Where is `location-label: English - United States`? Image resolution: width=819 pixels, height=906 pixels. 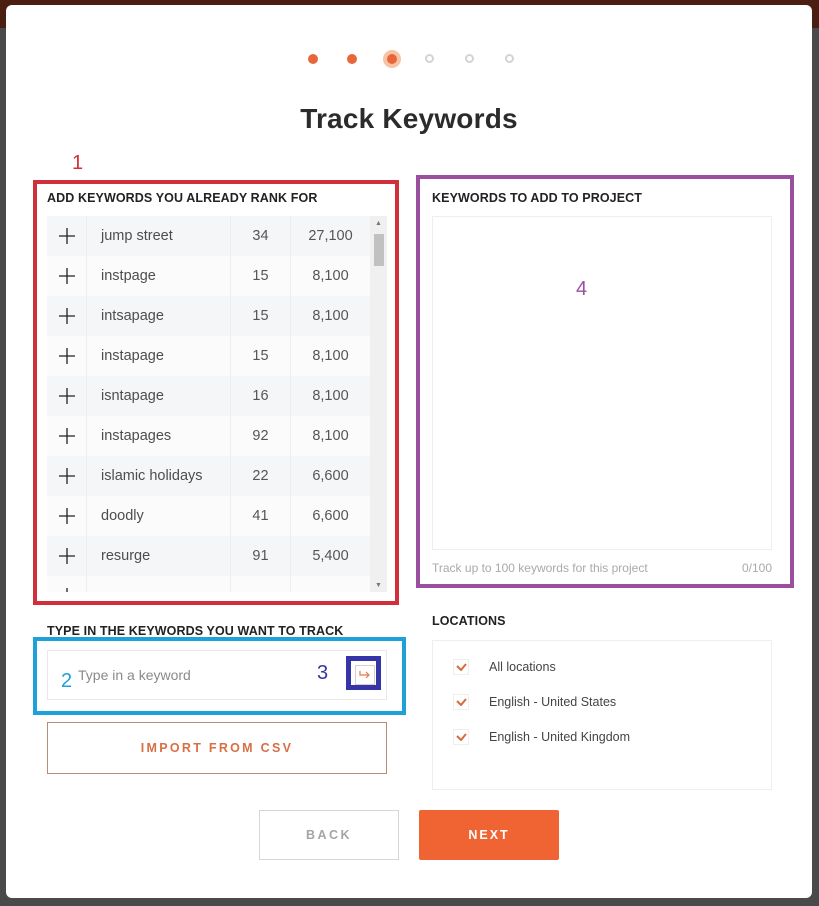 location-label: English - United States is located at coordinates (553, 702).